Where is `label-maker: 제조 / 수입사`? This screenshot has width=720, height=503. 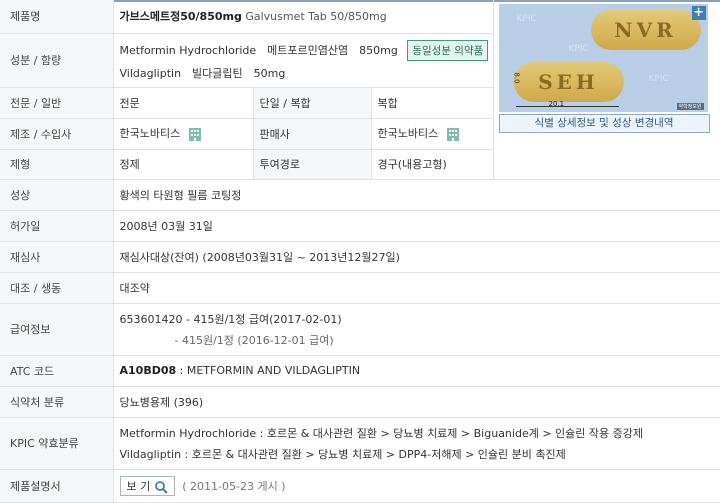 label-maker: 제조 / 수입사 is located at coordinates (57, 134).